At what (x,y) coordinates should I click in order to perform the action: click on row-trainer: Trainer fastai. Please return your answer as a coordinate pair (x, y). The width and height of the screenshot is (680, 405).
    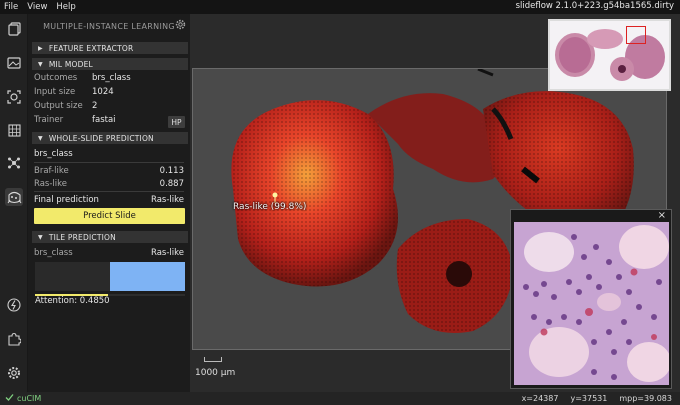
    Looking at the image, I should click on (109, 120).